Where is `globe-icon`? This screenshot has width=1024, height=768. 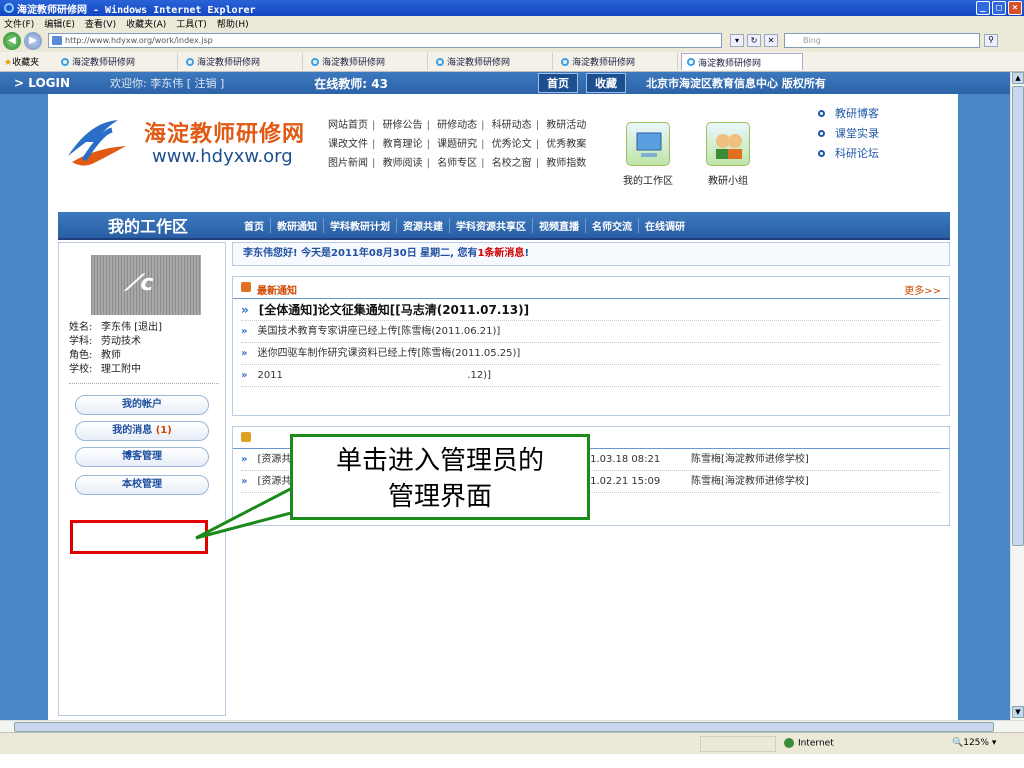
globe-icon is located at coordinates (789, 743).